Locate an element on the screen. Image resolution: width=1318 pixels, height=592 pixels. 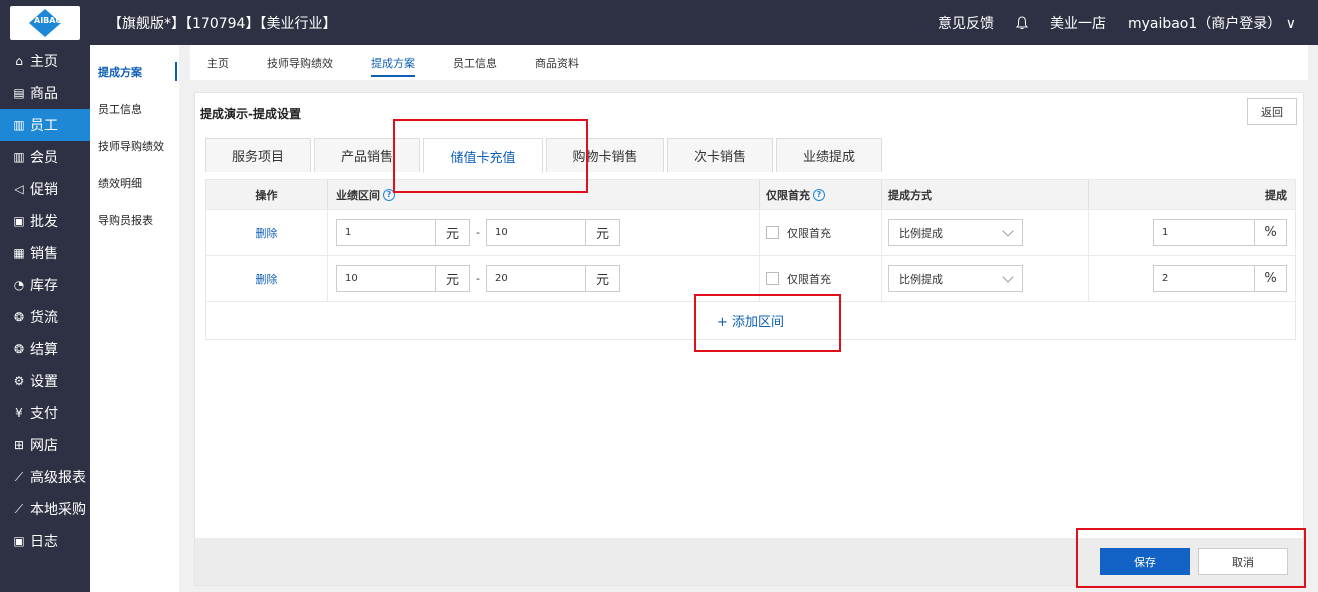
sidebar-item-label: 会员 is located at coordinates (44, 158).